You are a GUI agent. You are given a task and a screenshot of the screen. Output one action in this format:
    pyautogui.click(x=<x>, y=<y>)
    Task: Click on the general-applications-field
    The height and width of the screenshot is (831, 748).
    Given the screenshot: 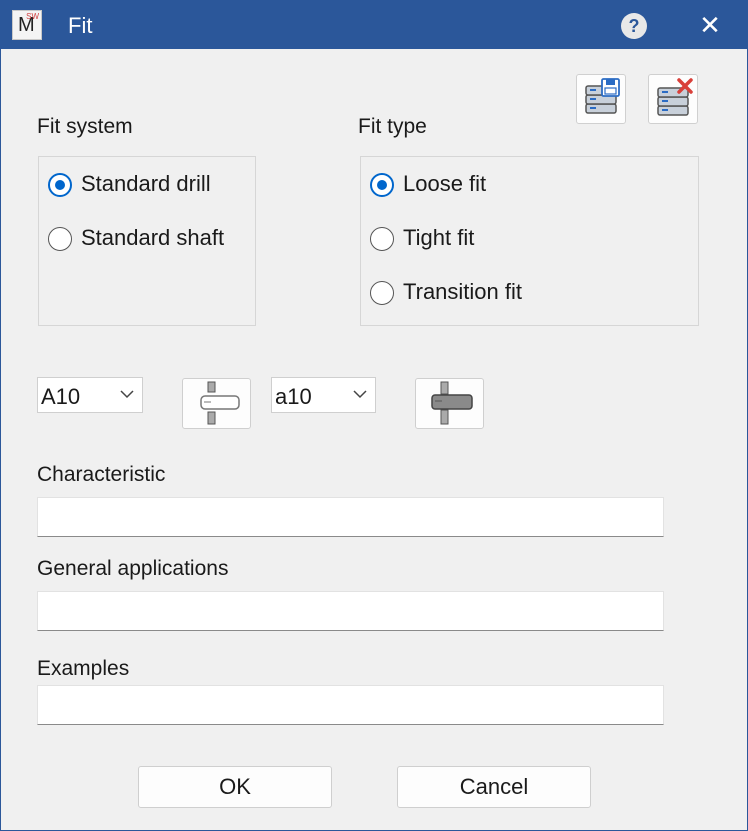 What is the action you would take?
    pyautogui.click(x=350, y=611)
    